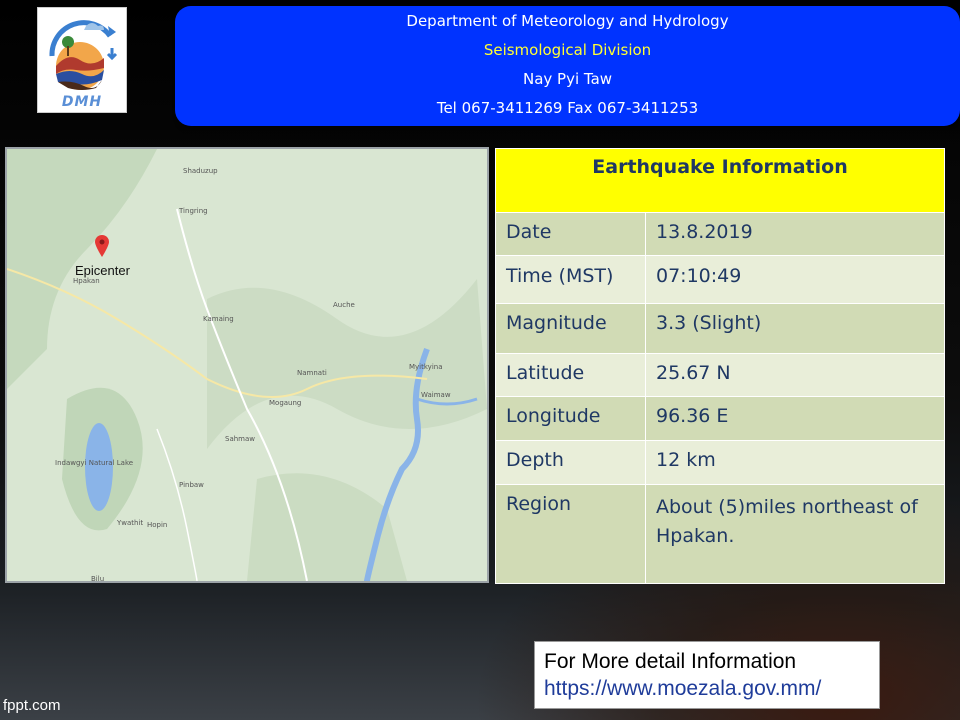 The width and height of the screenshot is (960, 720). What do you see at coordinates (426, 367) in the screenshot?
I see `map-label-myitkyina: Myitkyina` at bounding box center [426, 367].